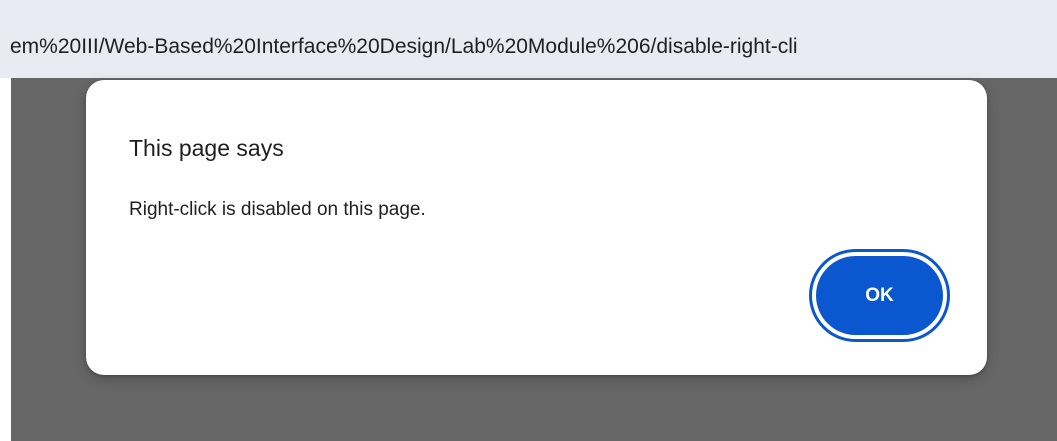 Image resolution: width=1057 pixels, height=441 pixels. I want to click on ok-button: OK, so click(879, 295).